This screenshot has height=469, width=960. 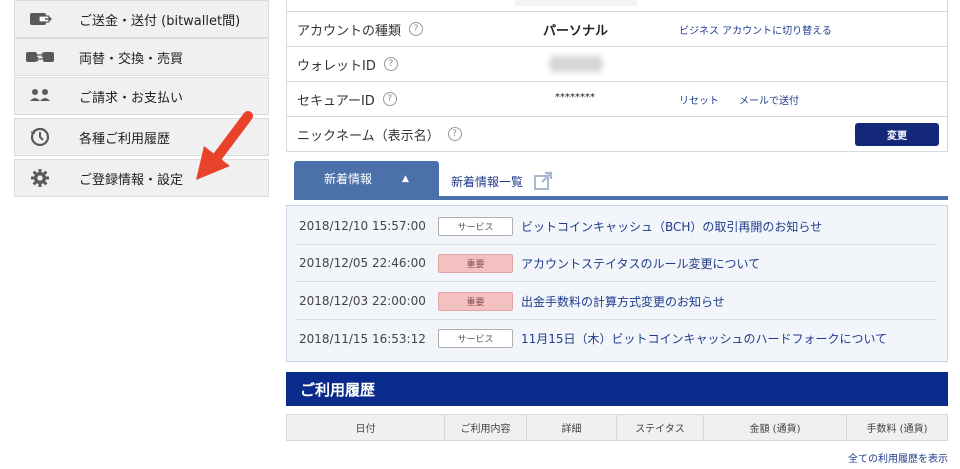 I want to click on news-title-link: 出金手数料の計算方式変更のお知らせ, so click(x=623, y=301).